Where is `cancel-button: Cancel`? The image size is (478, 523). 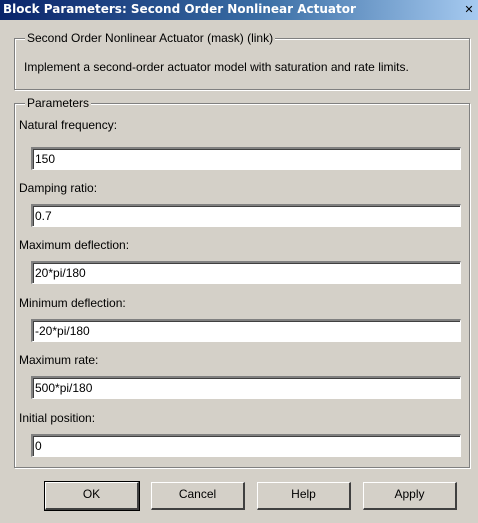
cancel-button: Cancel is located at coordinates (198, 496).